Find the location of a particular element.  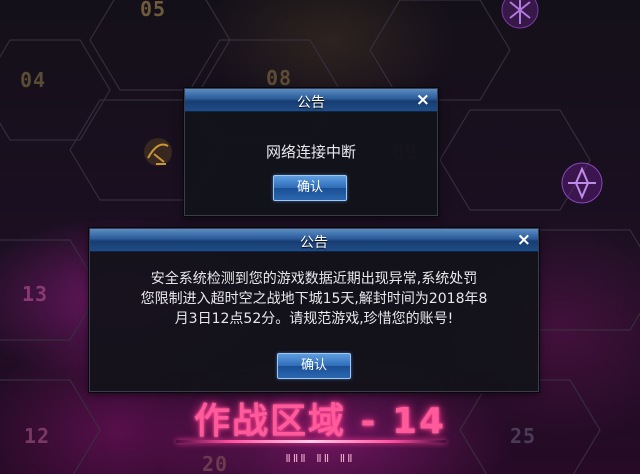

network-dialog-message: 网络连接中断 is located at coordinates (310, 152).